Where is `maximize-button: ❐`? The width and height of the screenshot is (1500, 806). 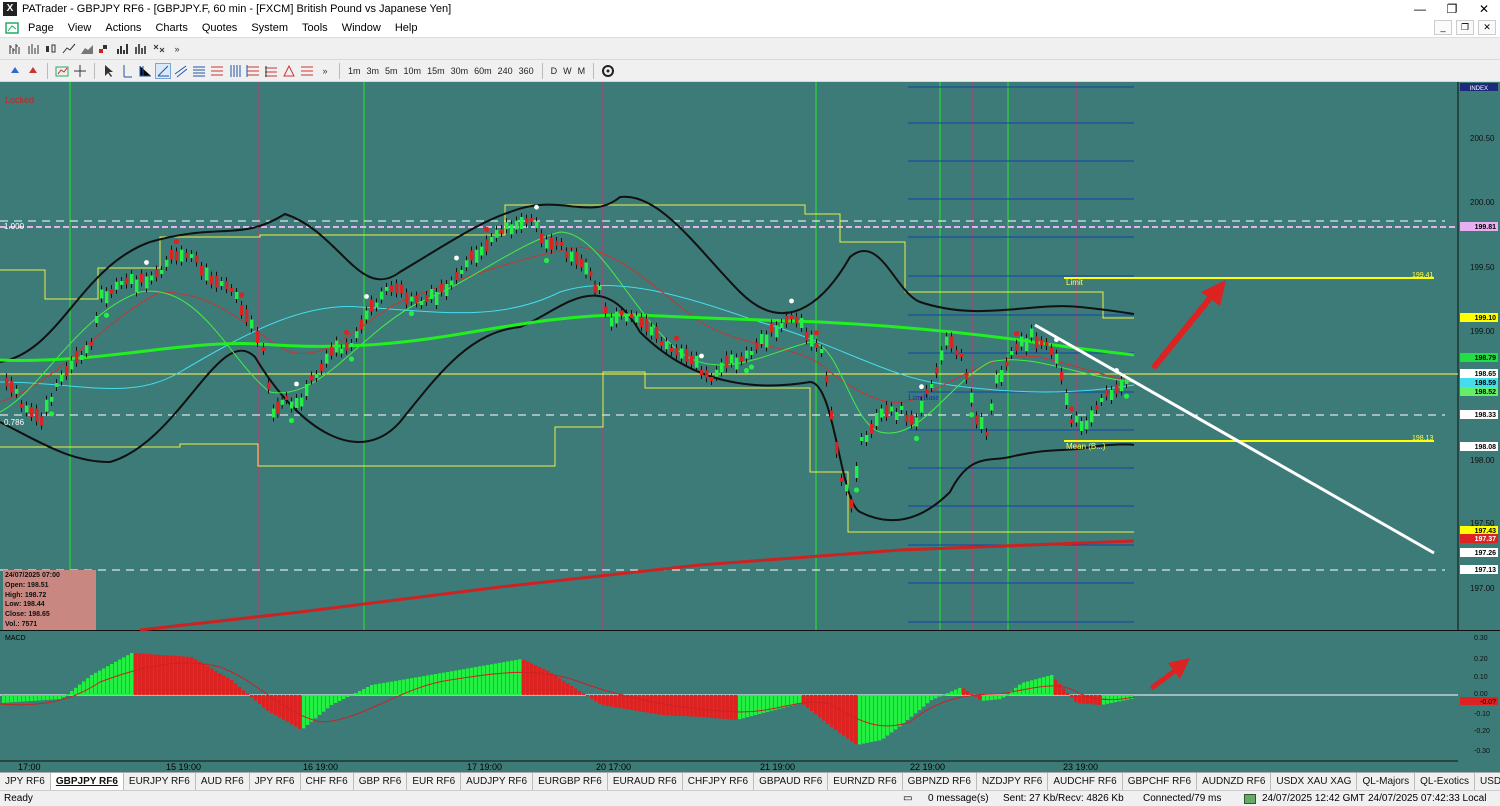 maximize-button: ❐ is located at coordinates (1452, 9).